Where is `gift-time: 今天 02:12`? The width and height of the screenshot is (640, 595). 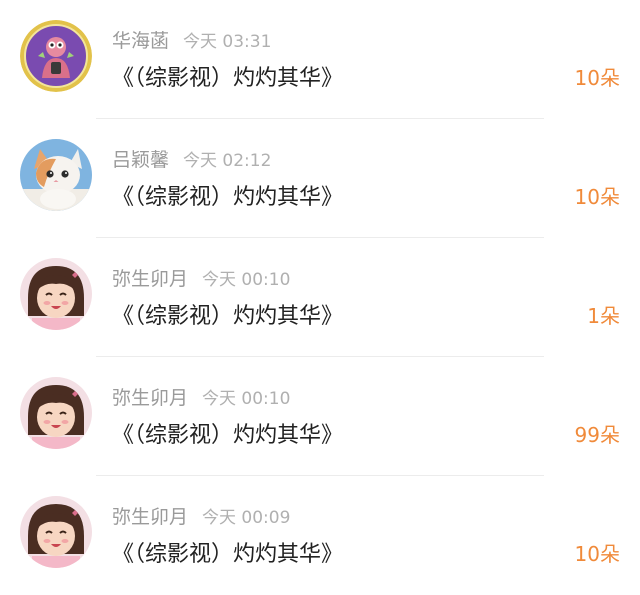
gift-time: 今天 02:12 is located at coordinates (227, 161).